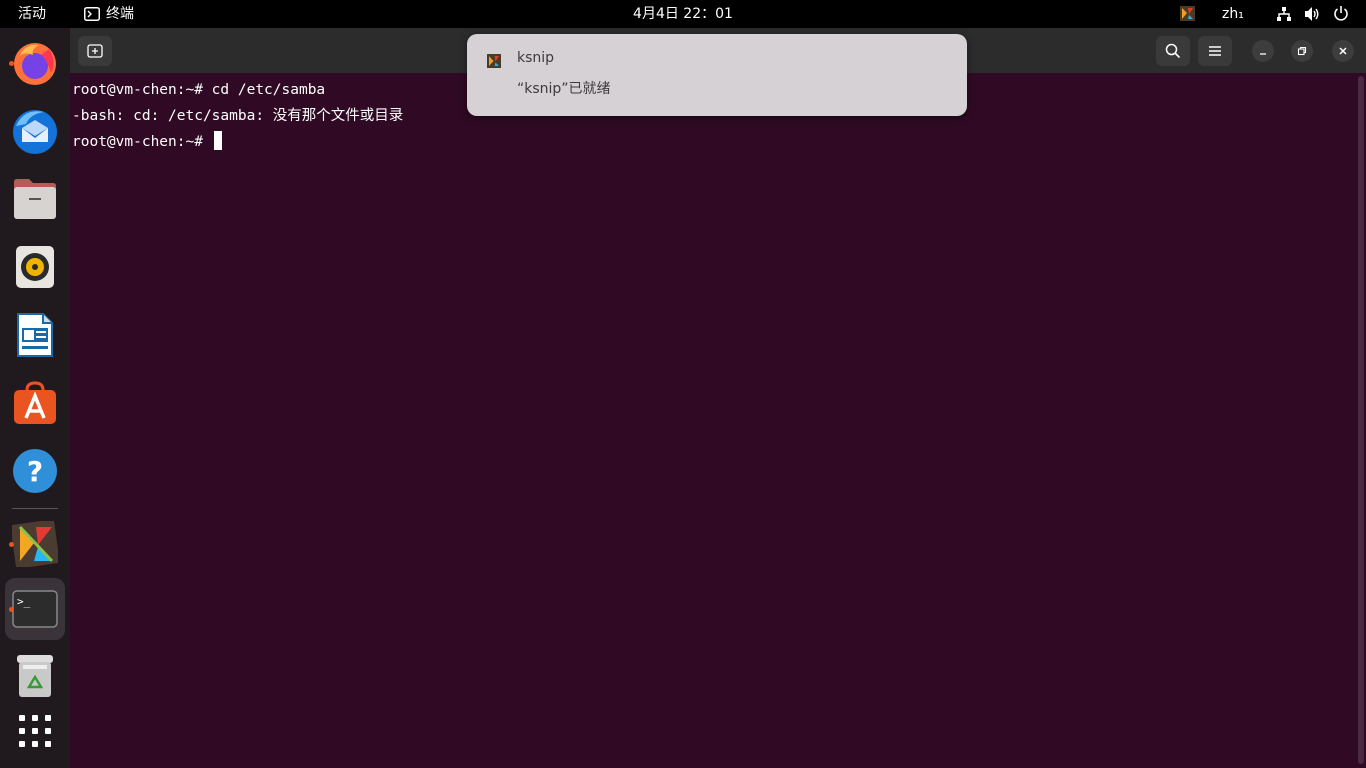  I want to click on writer-icon, so click(35, 335).